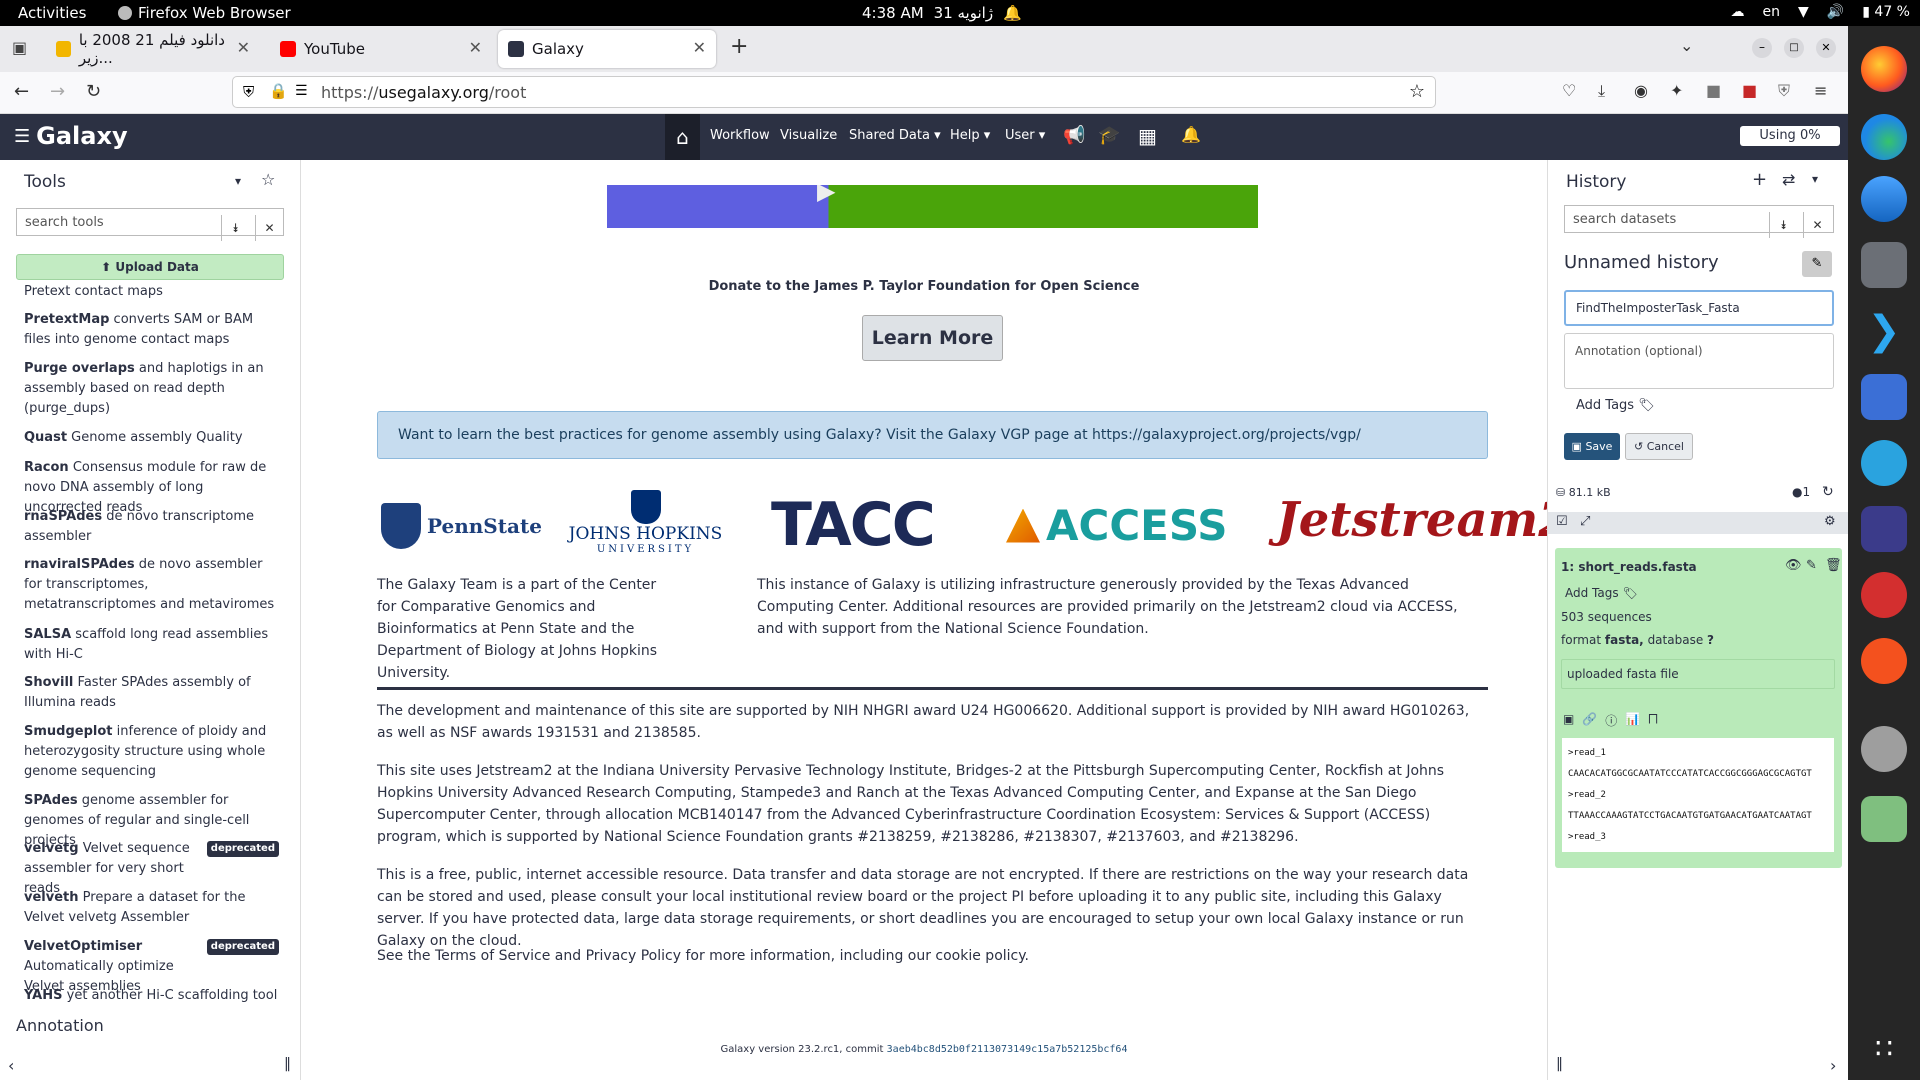  I want to click on dataset-count: ●1, so click(1801, 492).